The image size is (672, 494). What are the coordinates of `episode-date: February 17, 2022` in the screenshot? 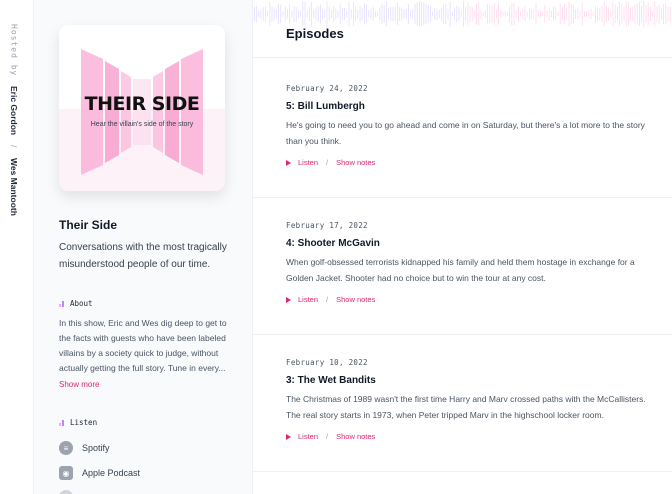 It's located at (327, 225).